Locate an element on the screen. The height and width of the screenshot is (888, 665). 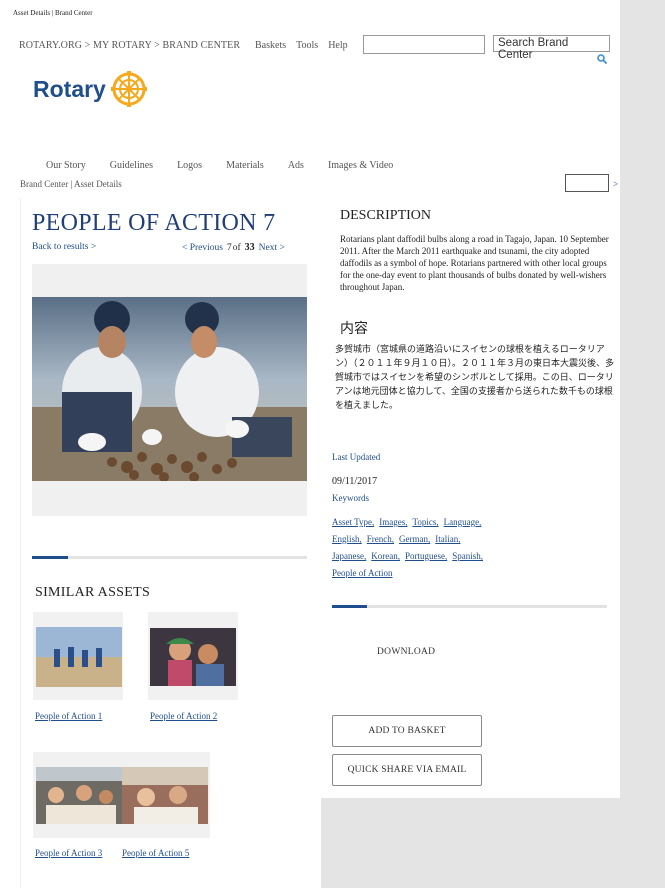
keyword-link: Images, is located at coordinates (393, 522).